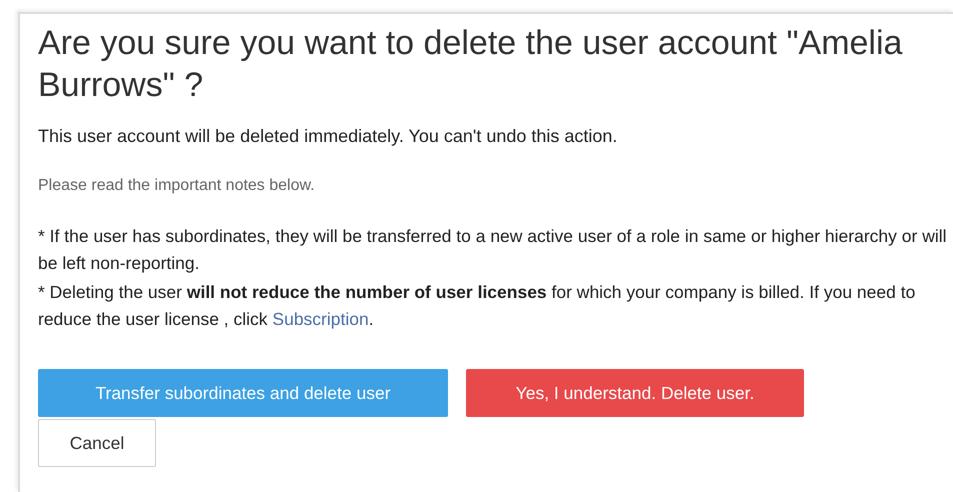 The height and width of the screenshot is (492, 953). I want to click on delete-button: Yes, I understand. Delete user., so click(635, 393).